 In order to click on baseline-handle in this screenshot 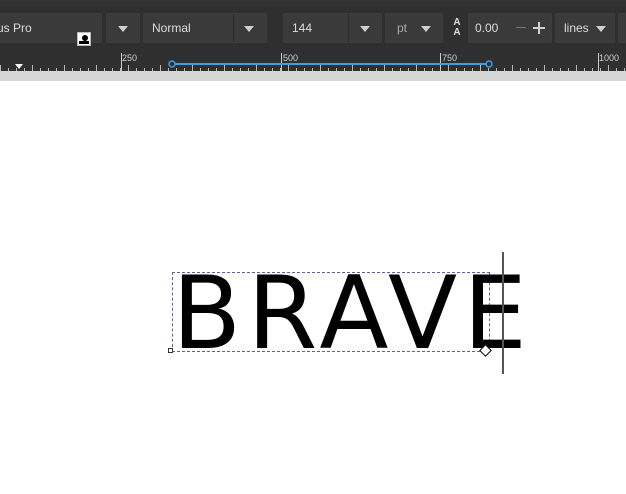, I will do `click(170, 350)`.